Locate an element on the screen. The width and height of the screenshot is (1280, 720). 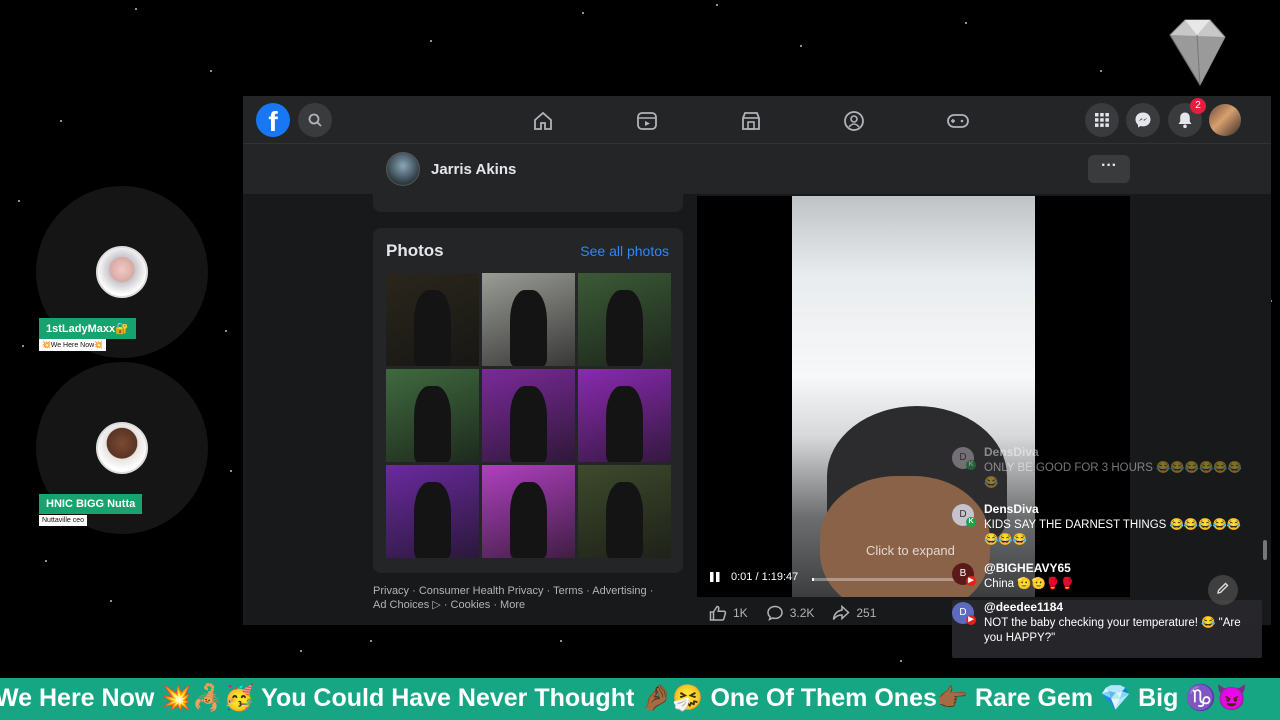
home-icon is located at coordinates (543, 120).